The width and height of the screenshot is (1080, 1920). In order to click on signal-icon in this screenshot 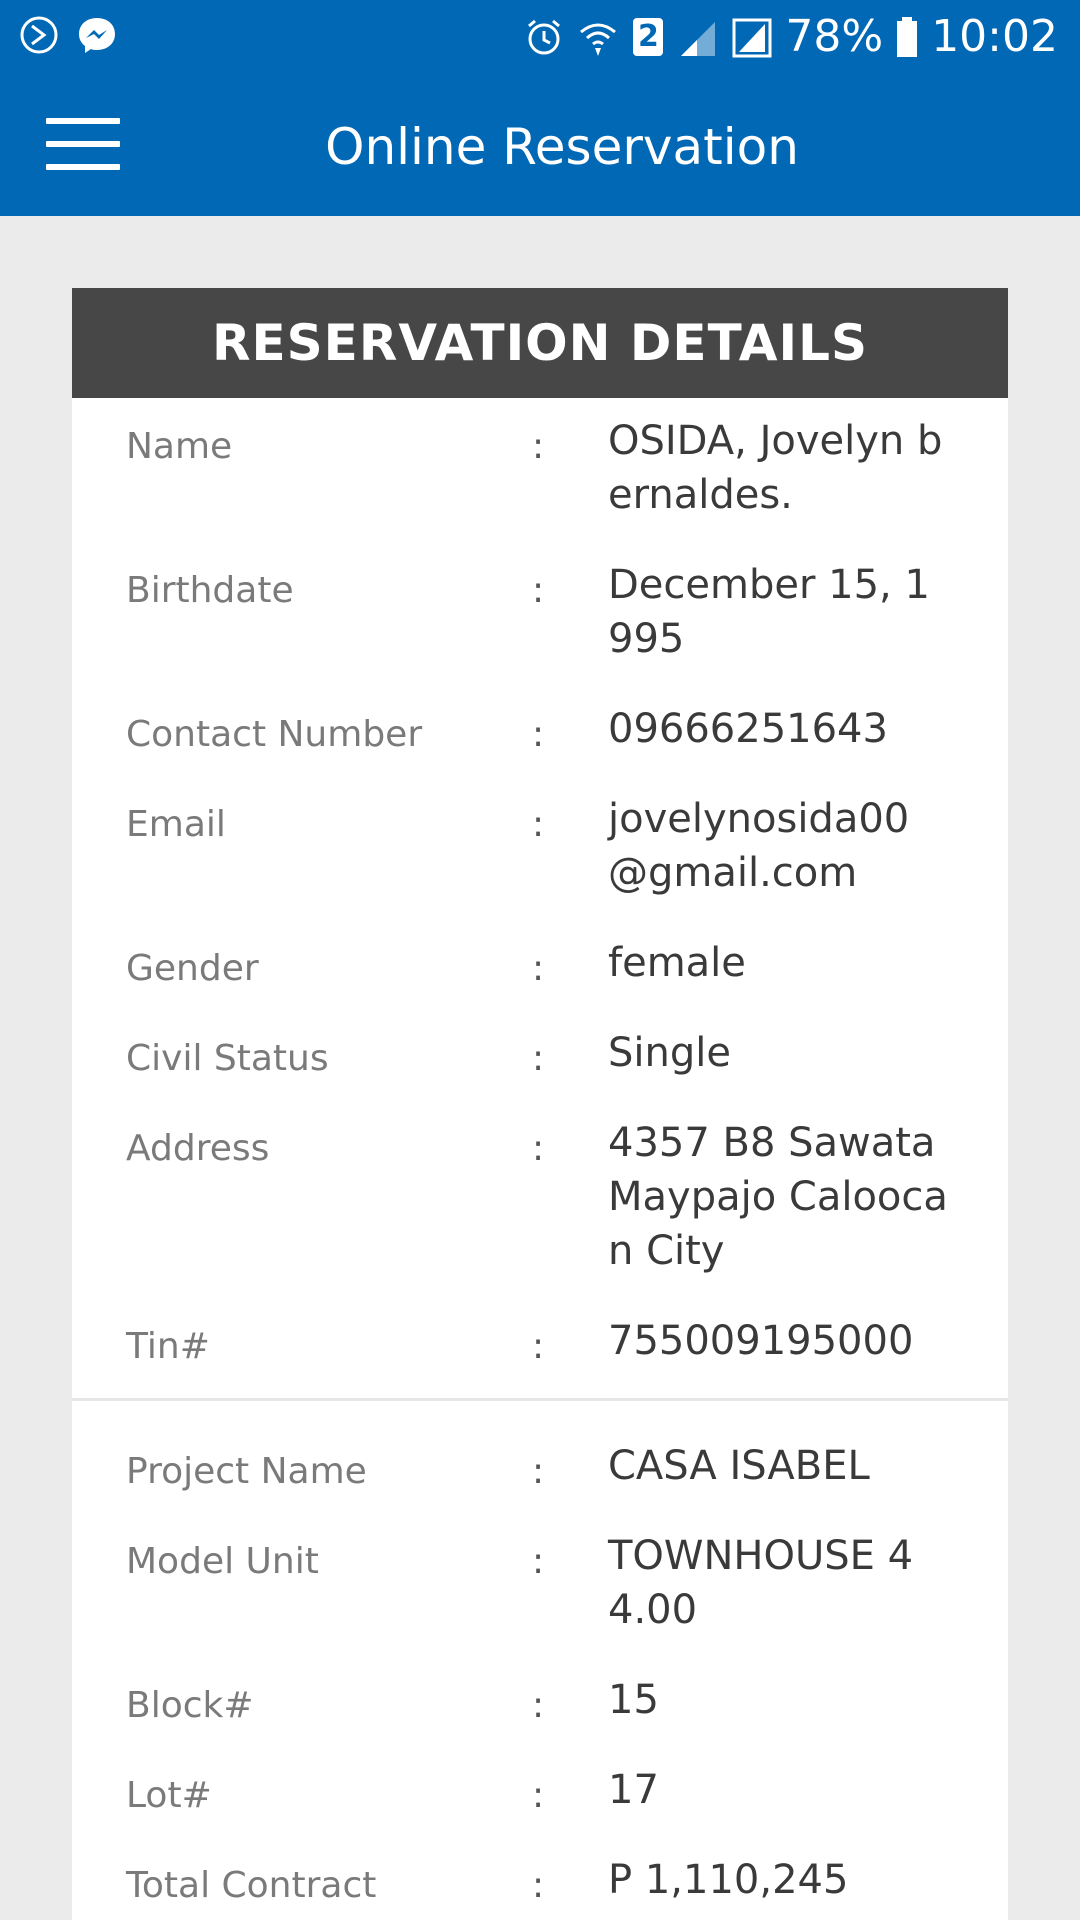, I will do `click(698, 39)`.